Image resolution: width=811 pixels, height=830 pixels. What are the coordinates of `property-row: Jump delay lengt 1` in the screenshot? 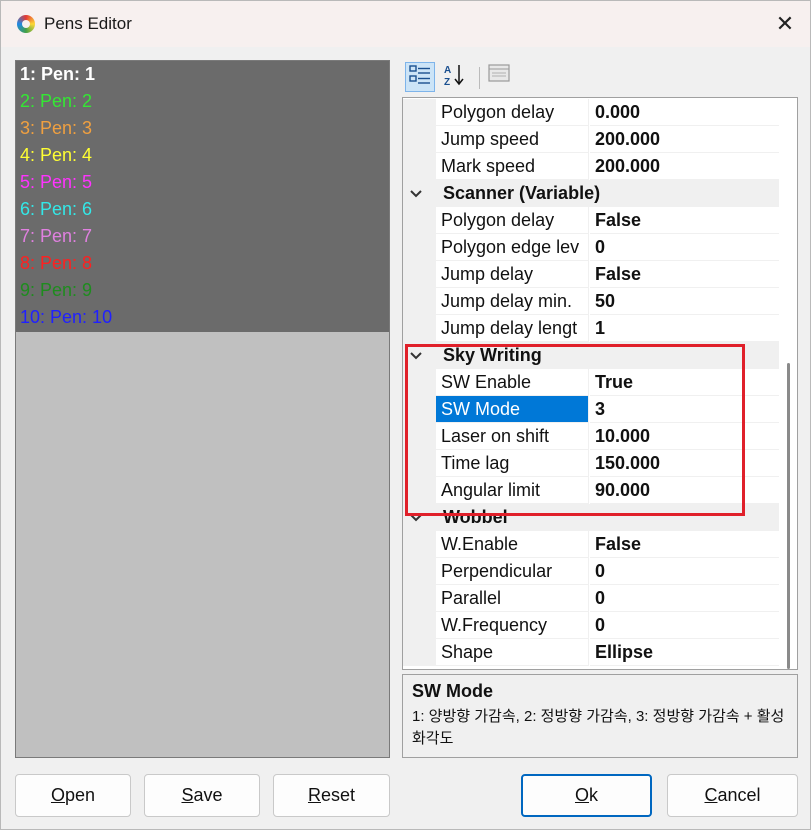 It's located at (591, 328).